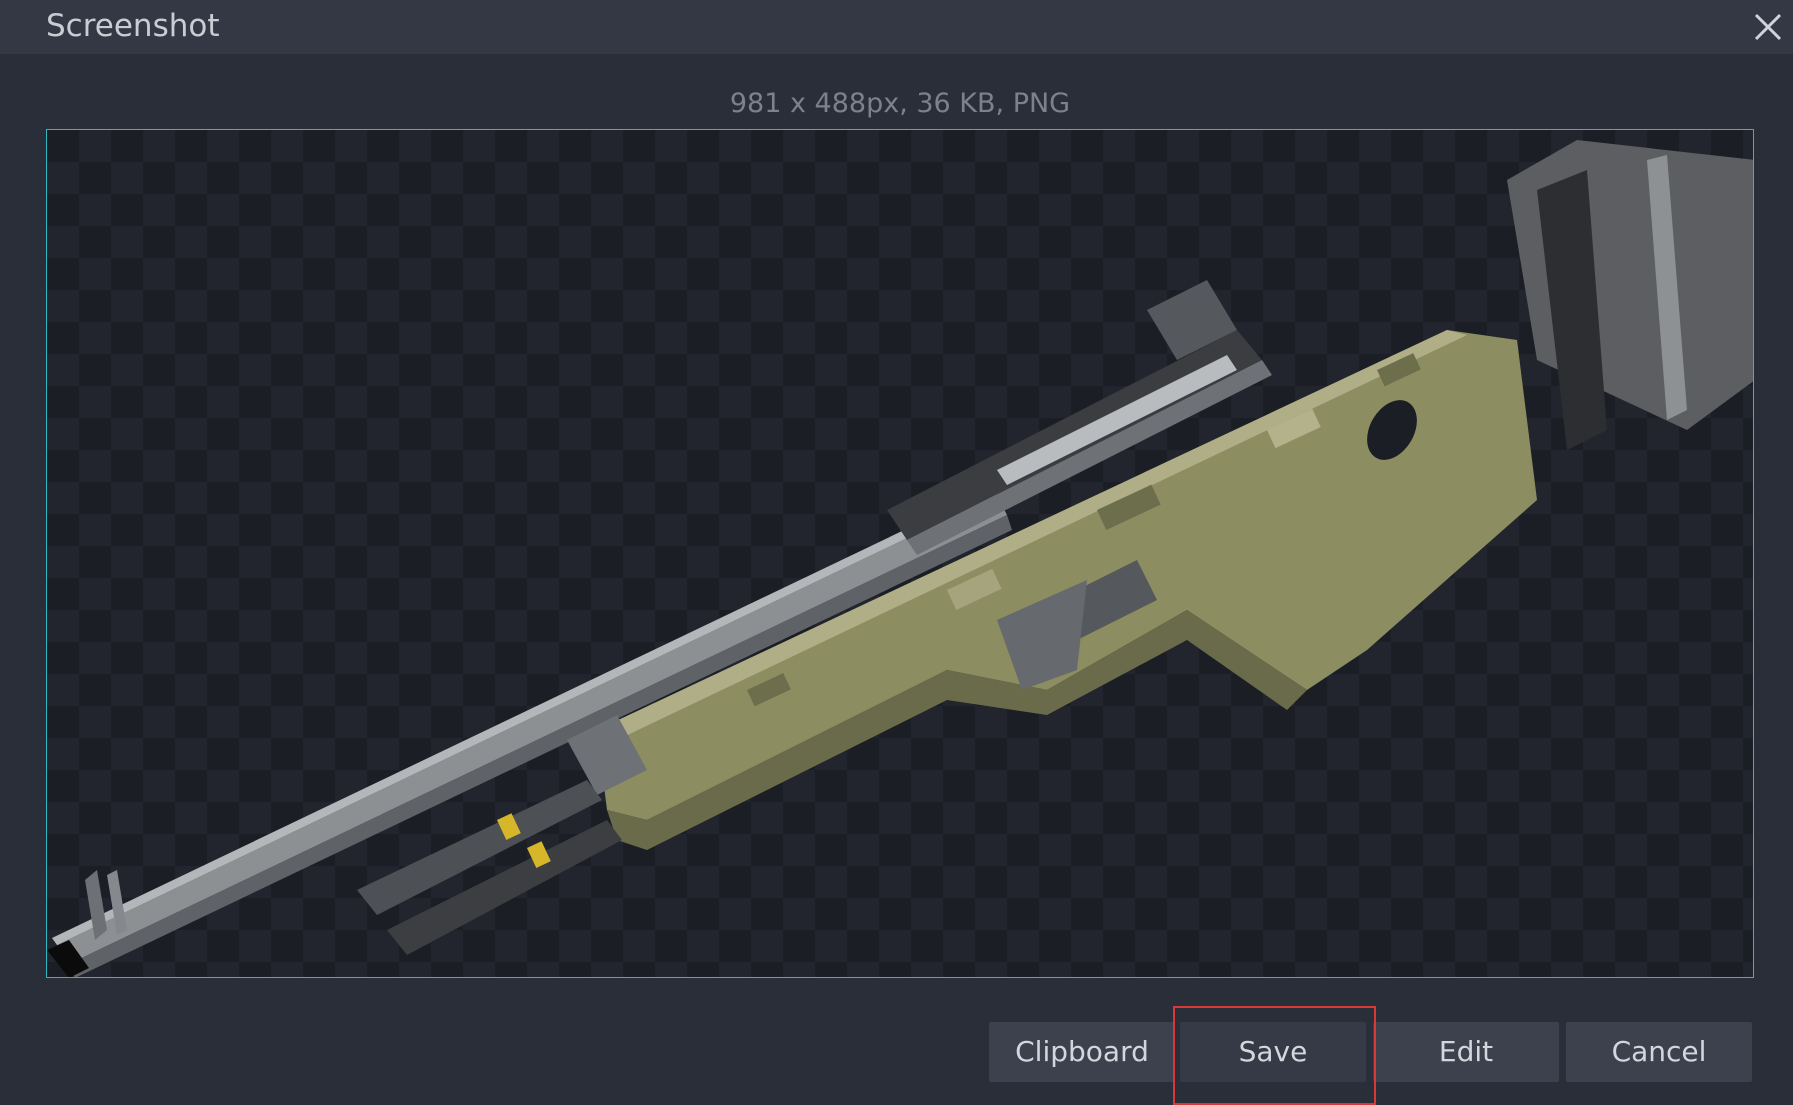 The width and height of the screenshot is (1793, 1105). Describe the element at coordinates (900, 103) in the screenshot. I see `image-info: 981 x 488px, 36 KB, PNG` at that location.